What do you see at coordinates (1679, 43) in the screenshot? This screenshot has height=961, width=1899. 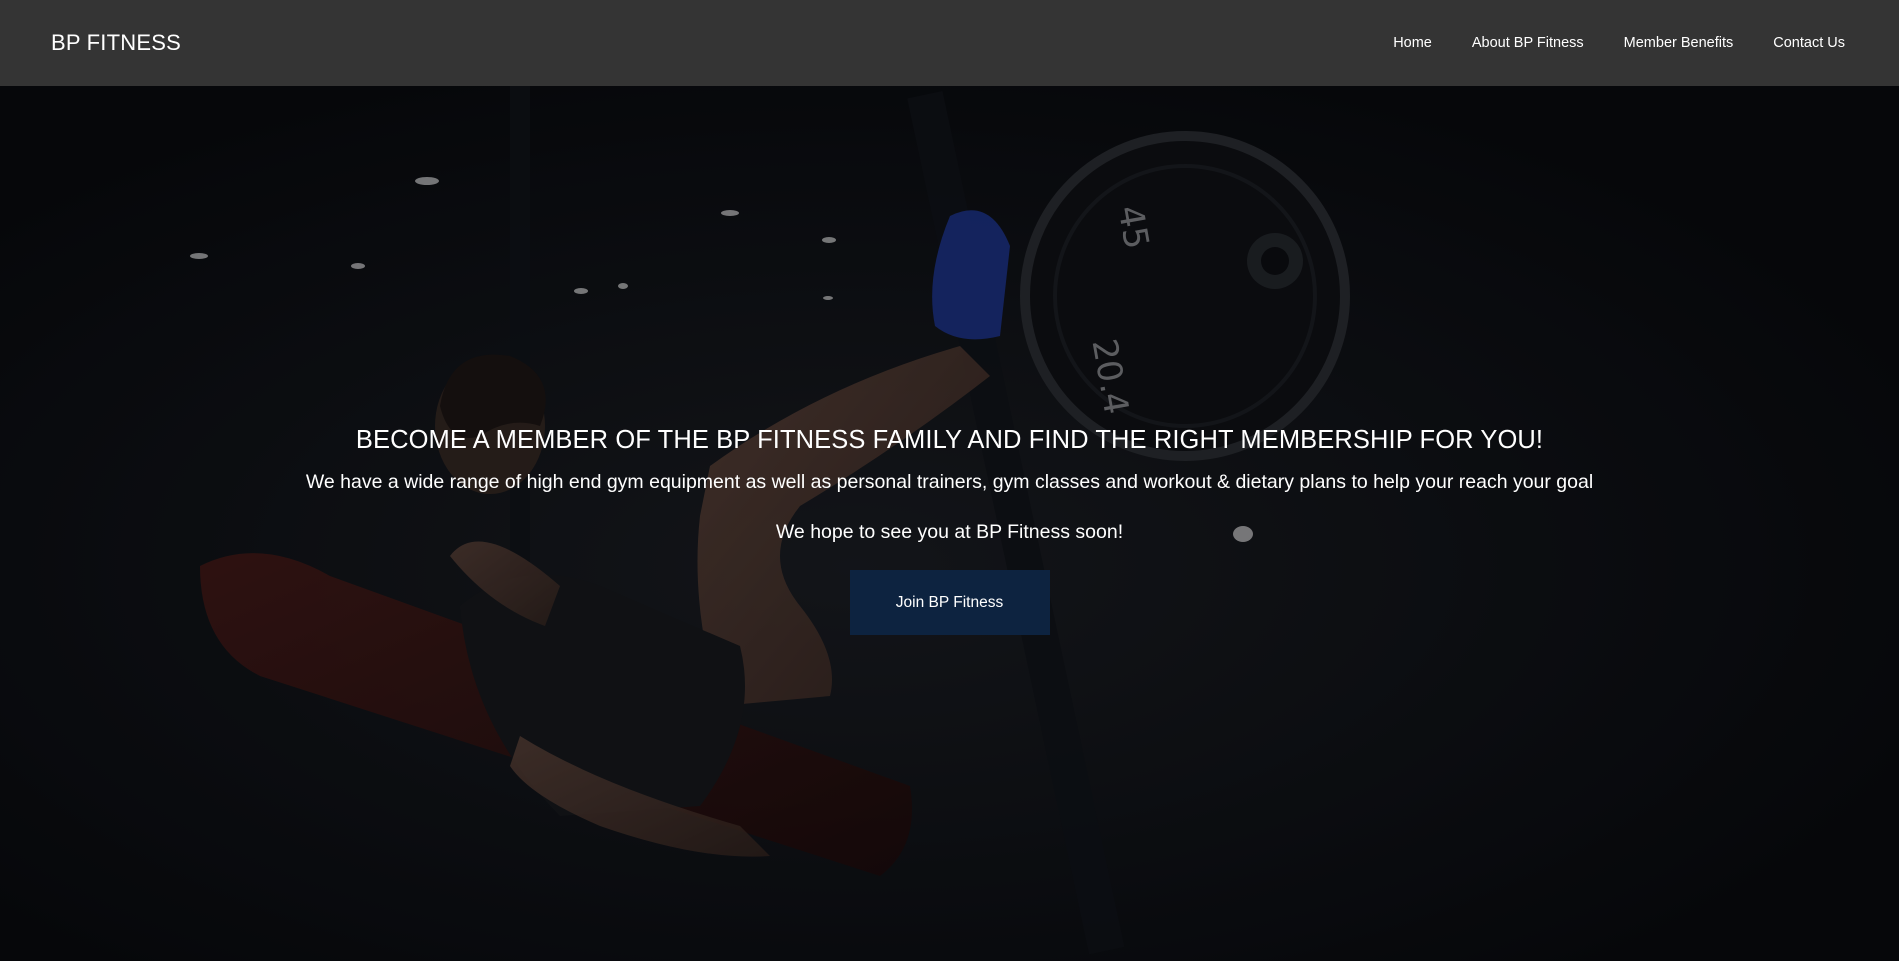 I see `nav-link-member-benefits: Member Benefits` at bounding box center [1679, 43].